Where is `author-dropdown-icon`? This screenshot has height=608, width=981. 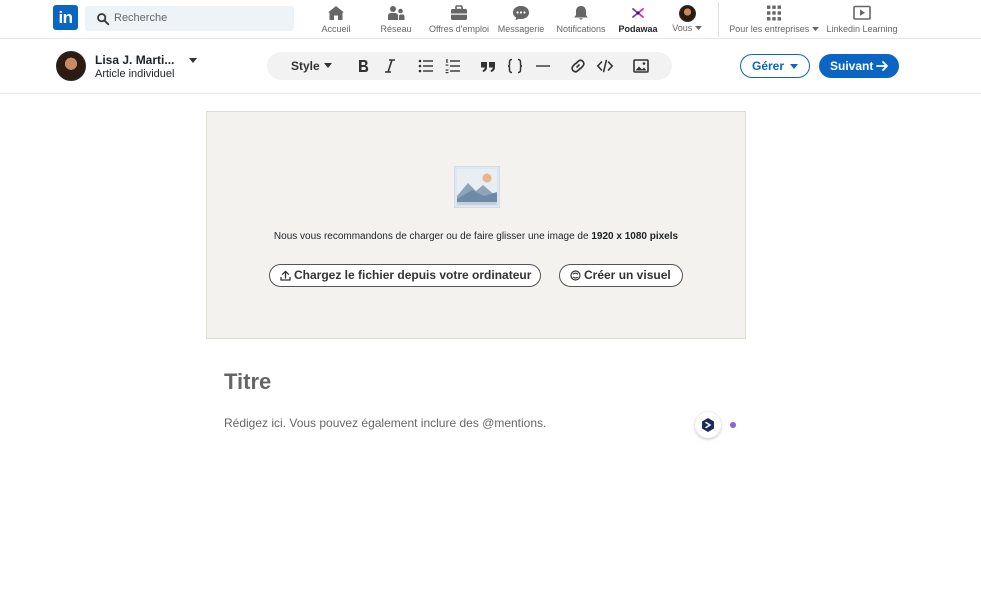 author-dropdown-icon is located at coordinates (193, 60).